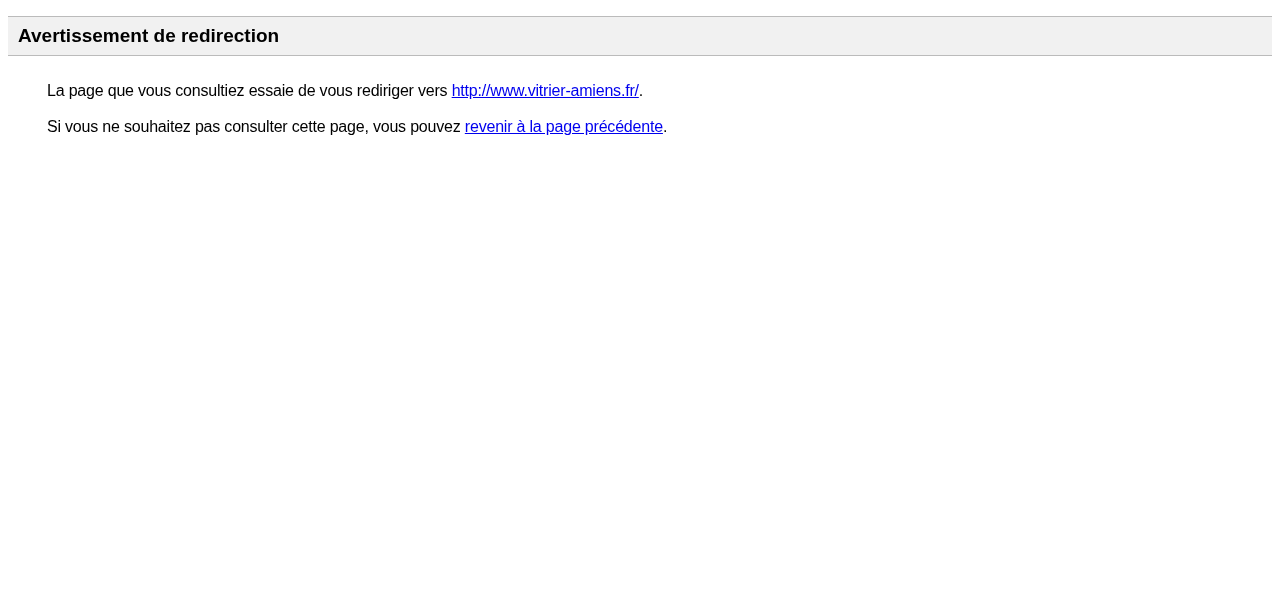 This screenshot has height=600, width=1280. Describe the element at coordinates (358, 126) in the screenshot. I see `message-text: Si vous ne souhaitez pas consulter cette page, vous pouvez revenir à la page précédente.` at that location.